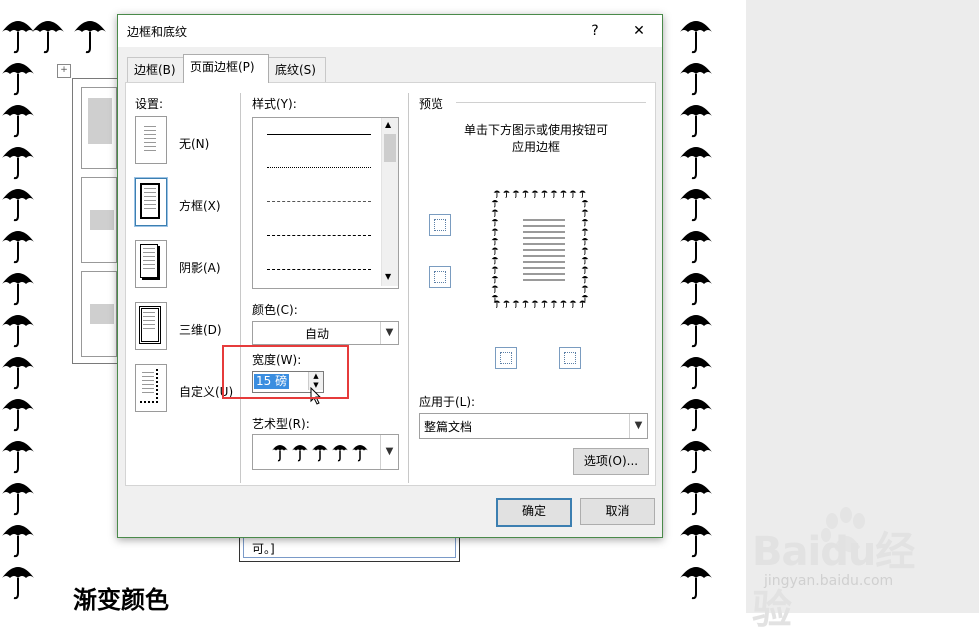 The image size is (979, 635). I want to click on preview-label: 预览, so click(431, 104).